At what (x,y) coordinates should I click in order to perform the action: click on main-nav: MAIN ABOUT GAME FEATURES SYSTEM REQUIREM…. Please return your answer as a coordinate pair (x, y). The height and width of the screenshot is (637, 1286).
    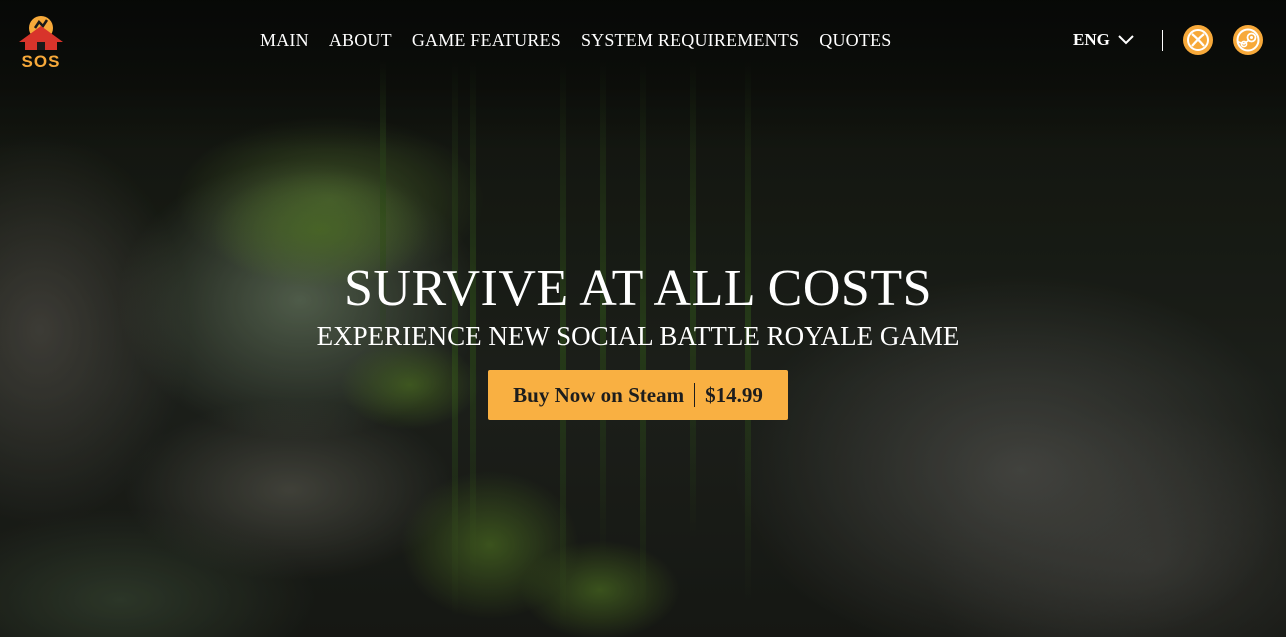
    Looking at the image, I should click on (575, 40).